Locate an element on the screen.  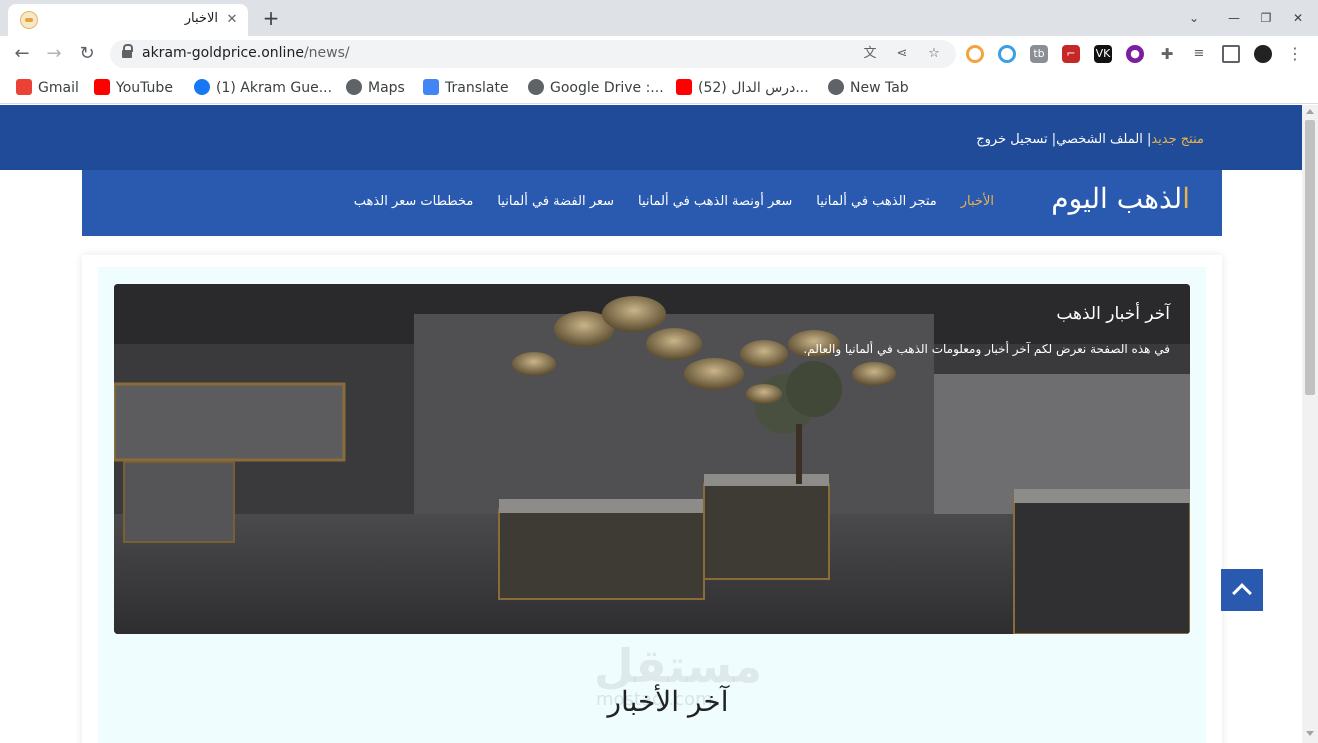
scroll-thumb is located at coordinates (1310, 257).